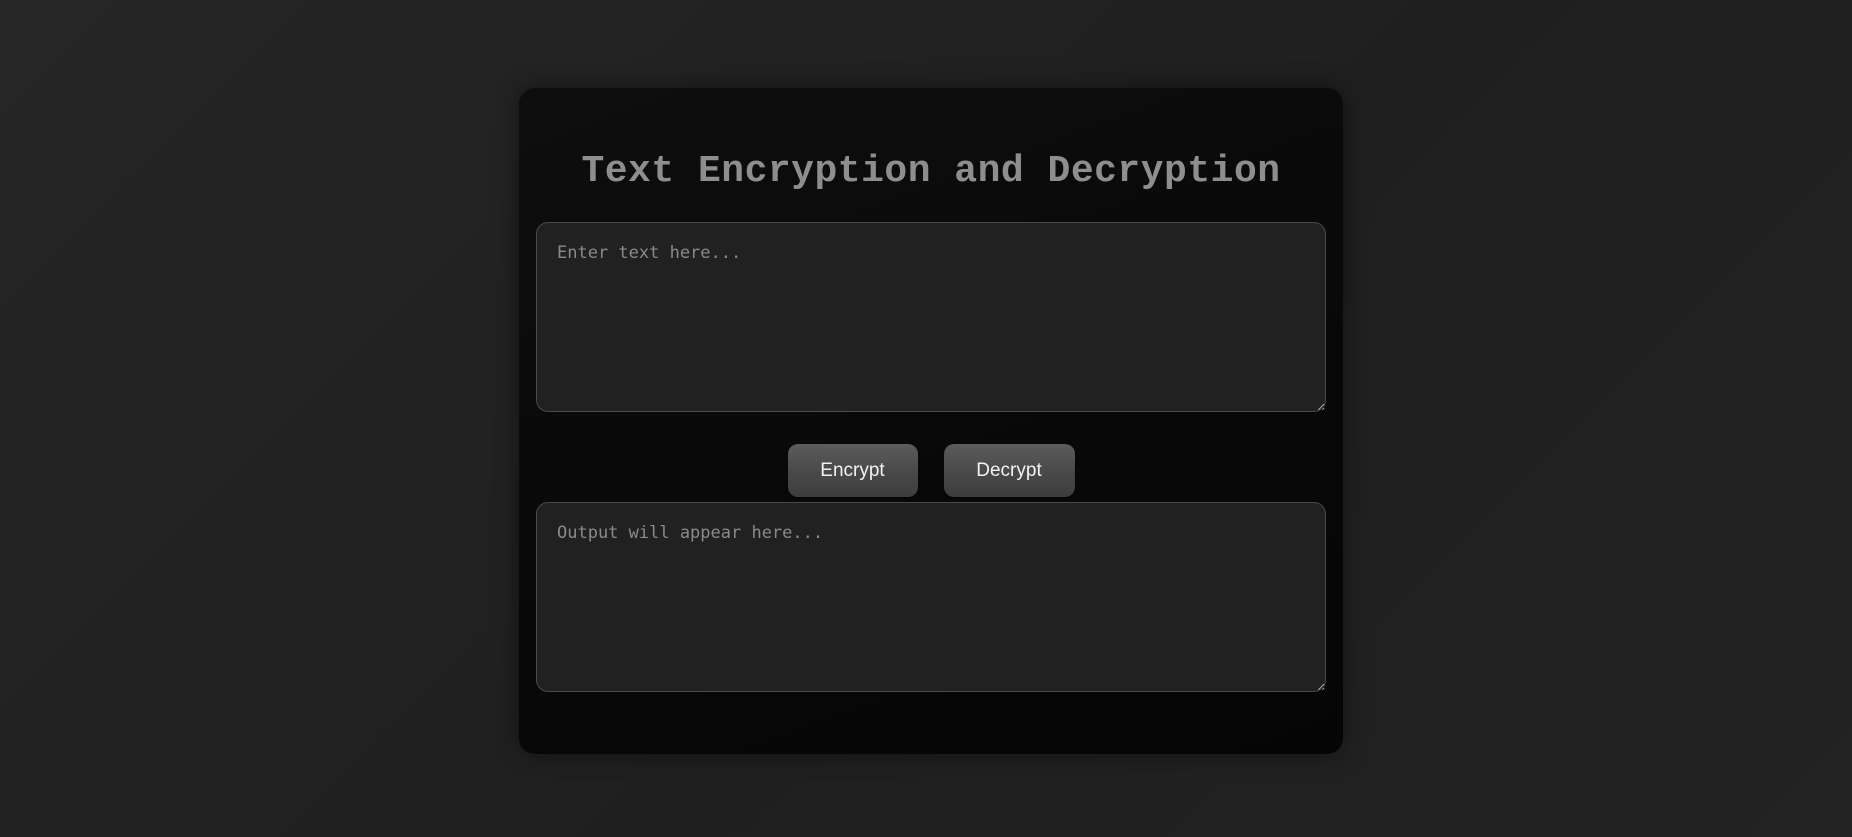 The image size is (1852, 837). I want to click on action-buttons: Encrypt Decrypt, so click(931, 470).